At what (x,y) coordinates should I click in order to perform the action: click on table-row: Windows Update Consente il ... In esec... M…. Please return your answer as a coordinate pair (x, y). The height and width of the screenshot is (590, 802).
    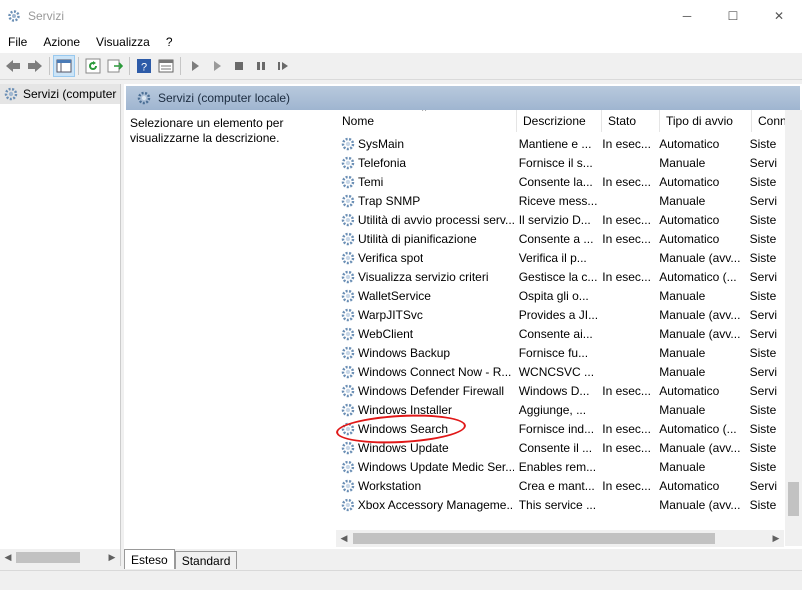
    Looking at the image, I should click on (560, 447).